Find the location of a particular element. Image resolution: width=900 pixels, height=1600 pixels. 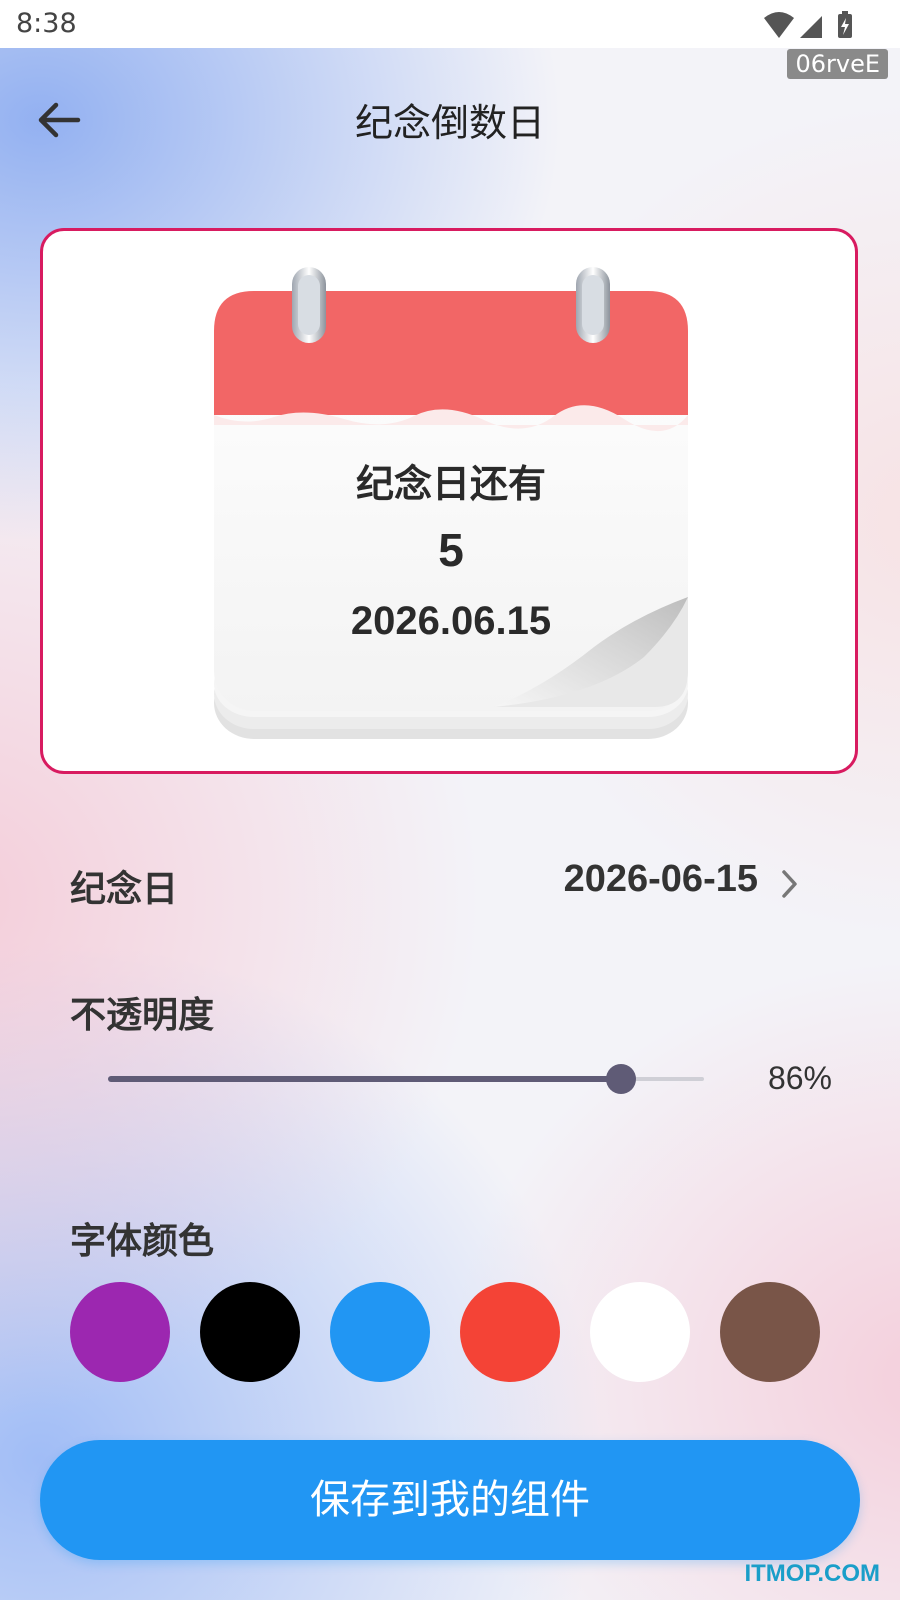

watermark: ITMOP.COM is located at coordinates (812, 1573).